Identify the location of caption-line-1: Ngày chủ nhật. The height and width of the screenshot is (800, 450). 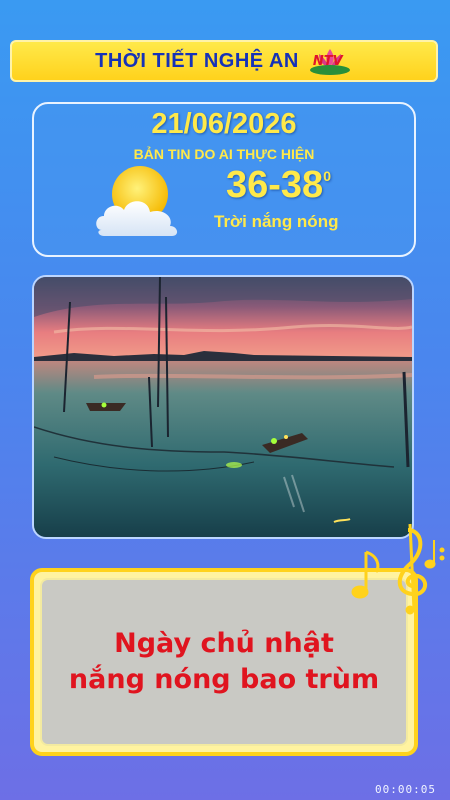
(224, 643).